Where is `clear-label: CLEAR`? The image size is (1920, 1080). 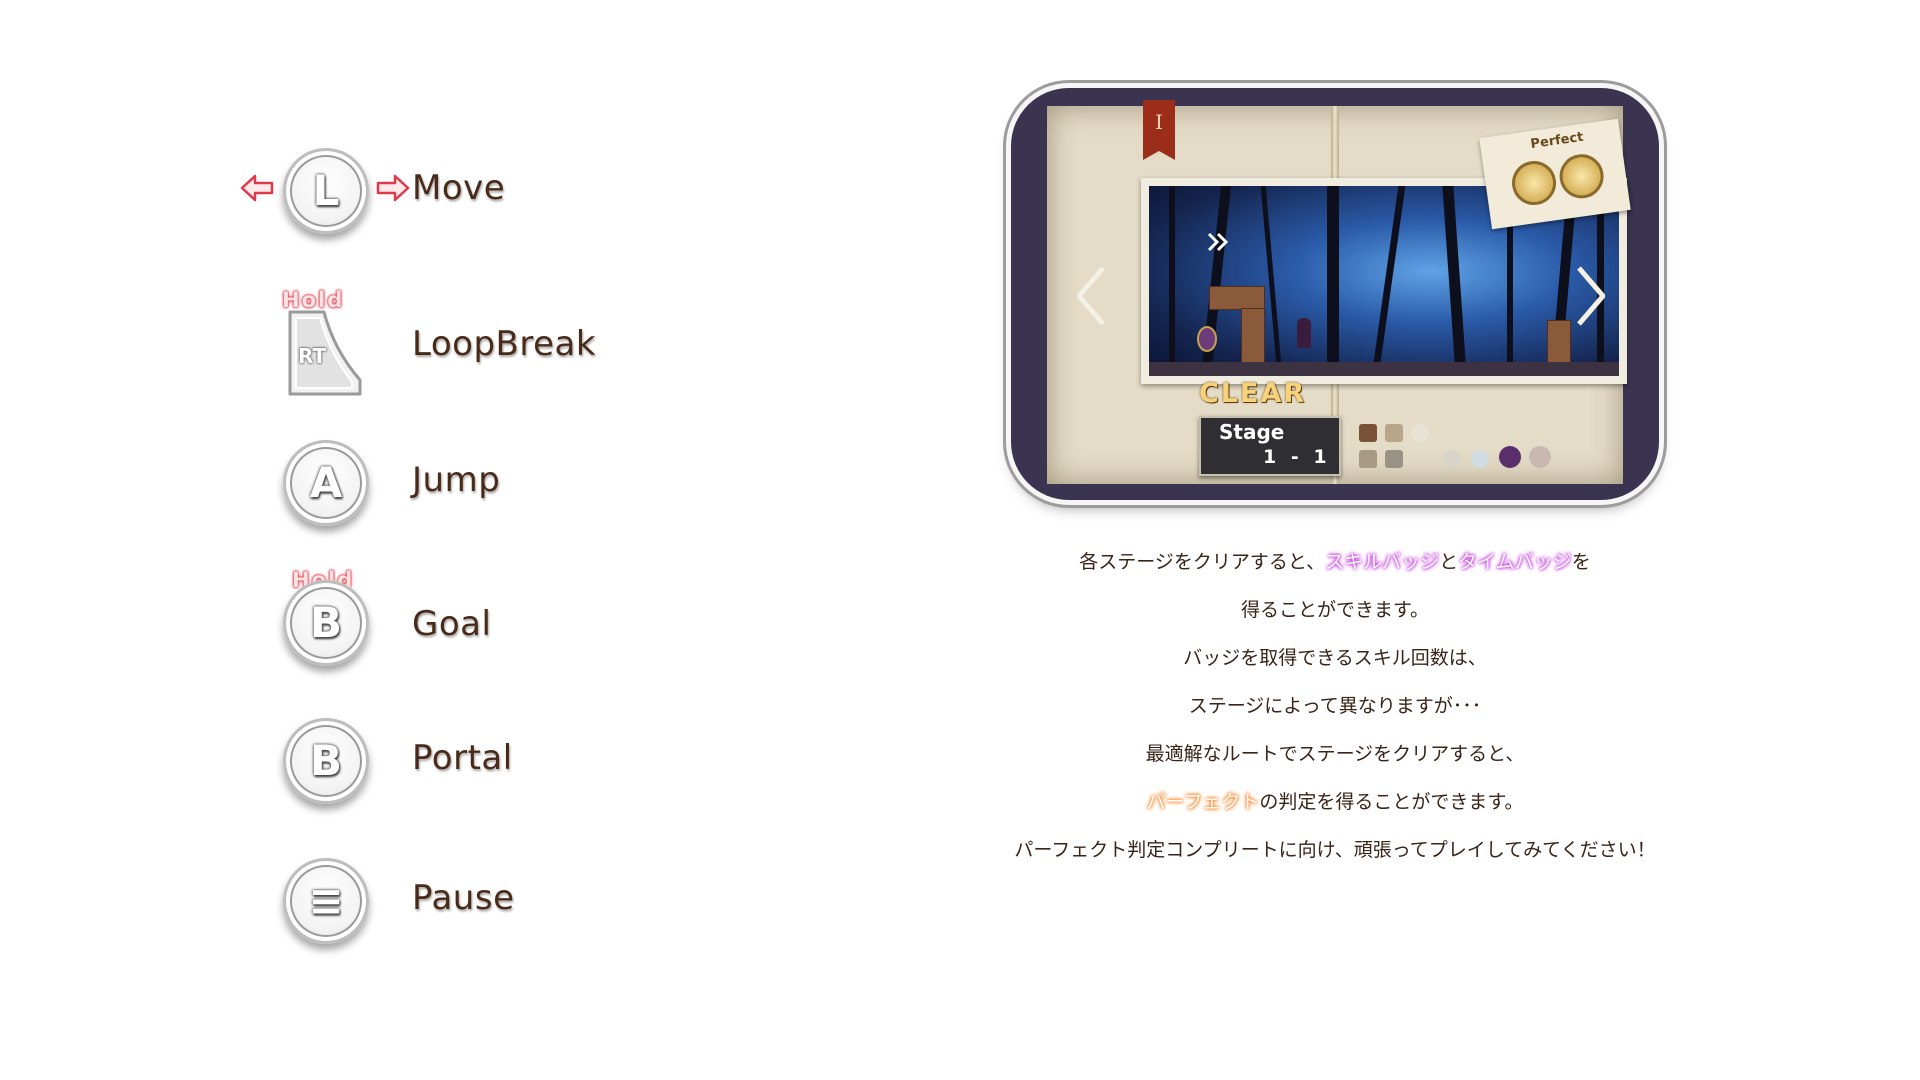
clear-label: CLEAR is located at coordinates (1253, 393).